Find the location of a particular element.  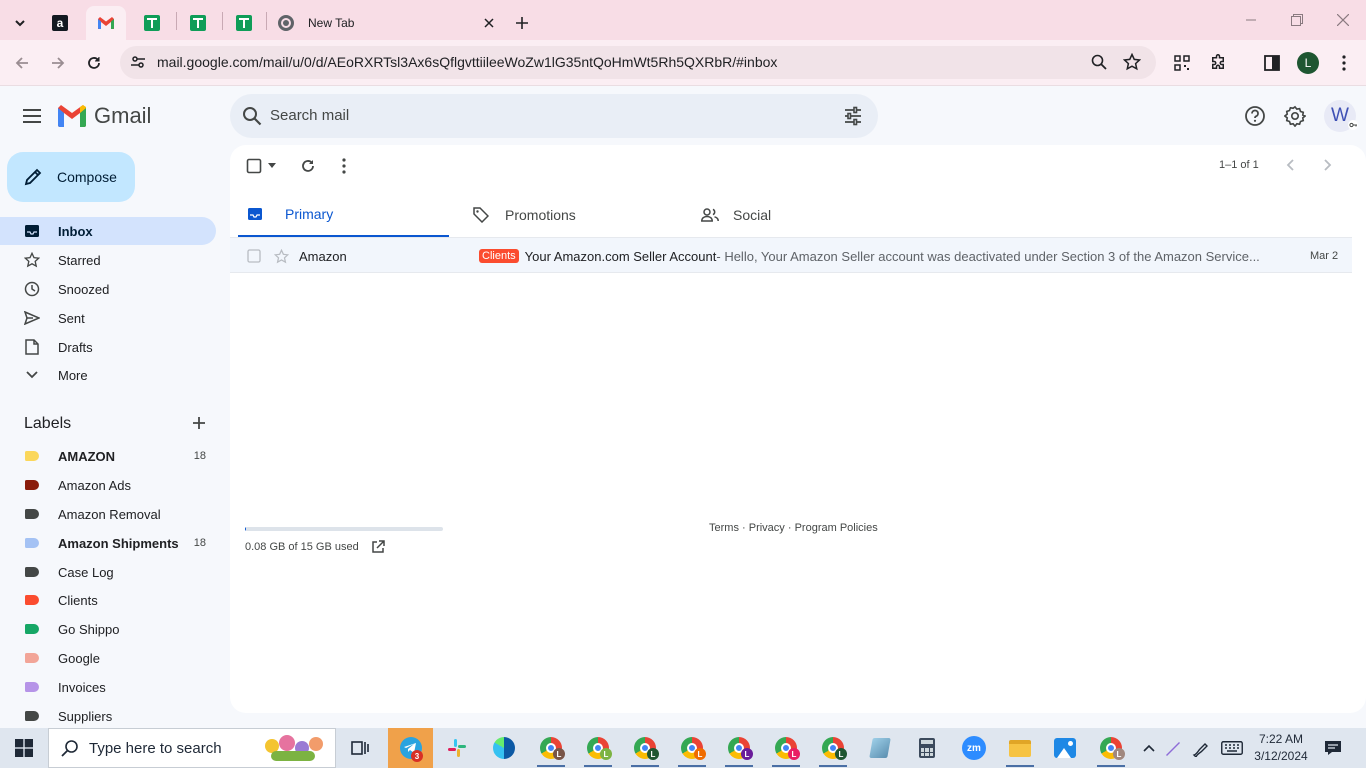

taskbar-chrome-4: L is located at coordinates (692, 748).